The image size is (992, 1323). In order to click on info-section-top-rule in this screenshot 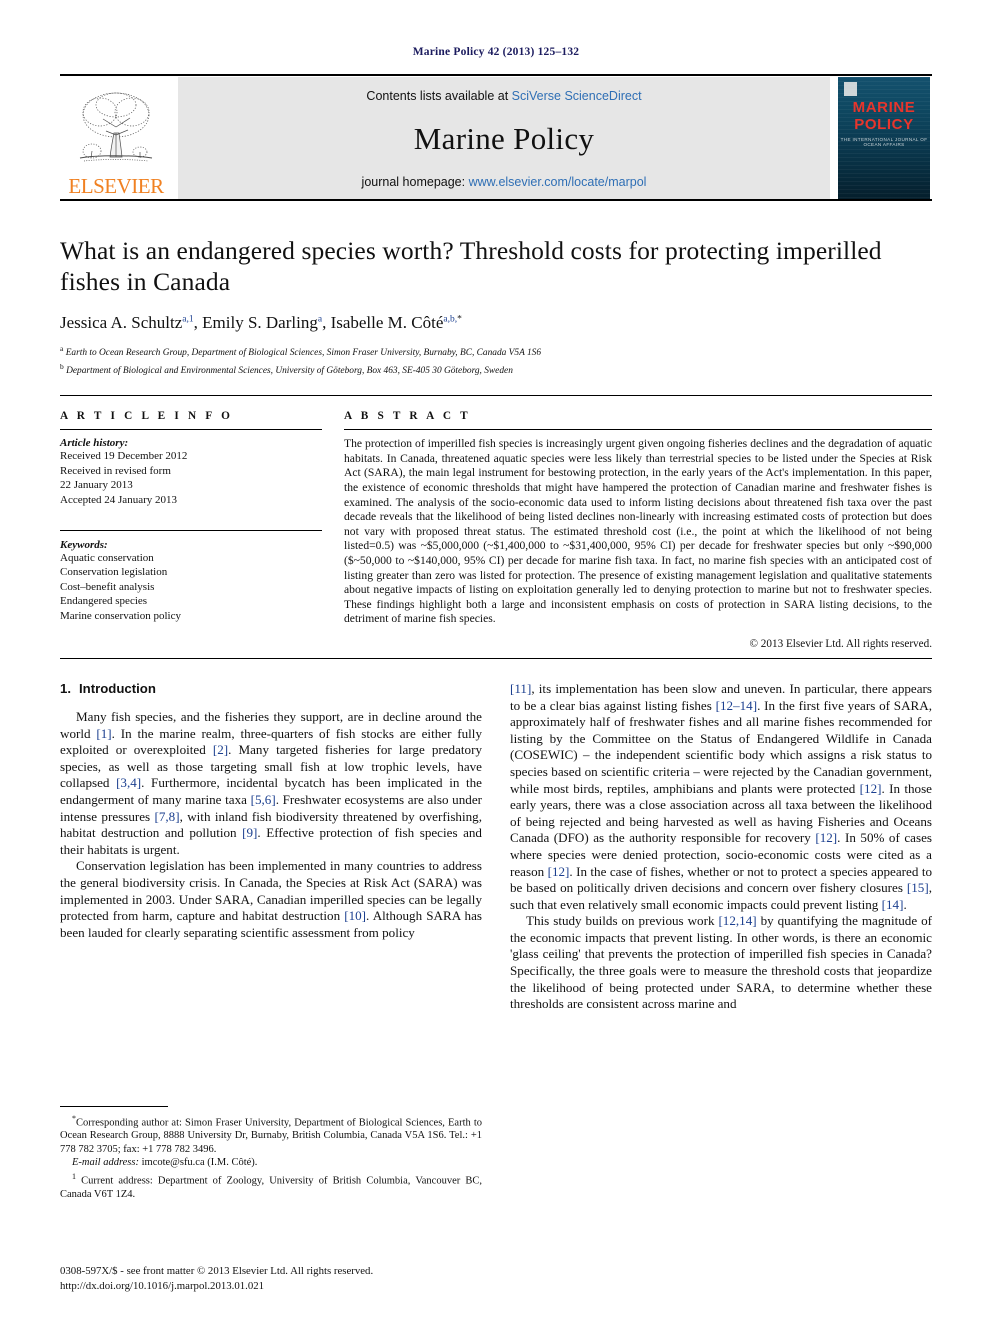, I will do `click(496, 396)`.